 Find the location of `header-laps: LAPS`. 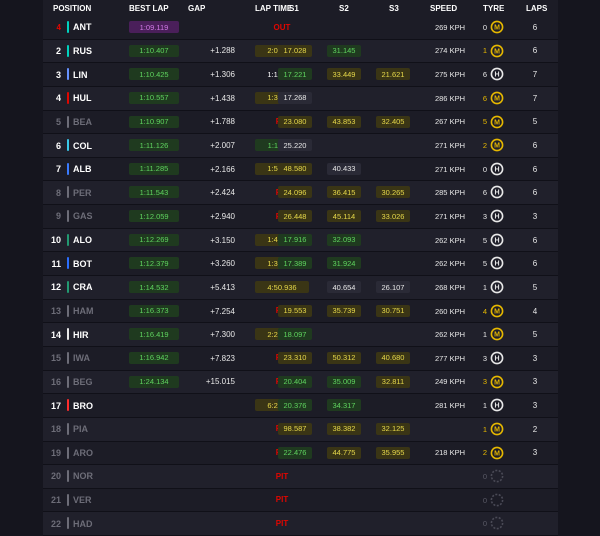

header-laps: LAPS is located at coordinates (536, 8).